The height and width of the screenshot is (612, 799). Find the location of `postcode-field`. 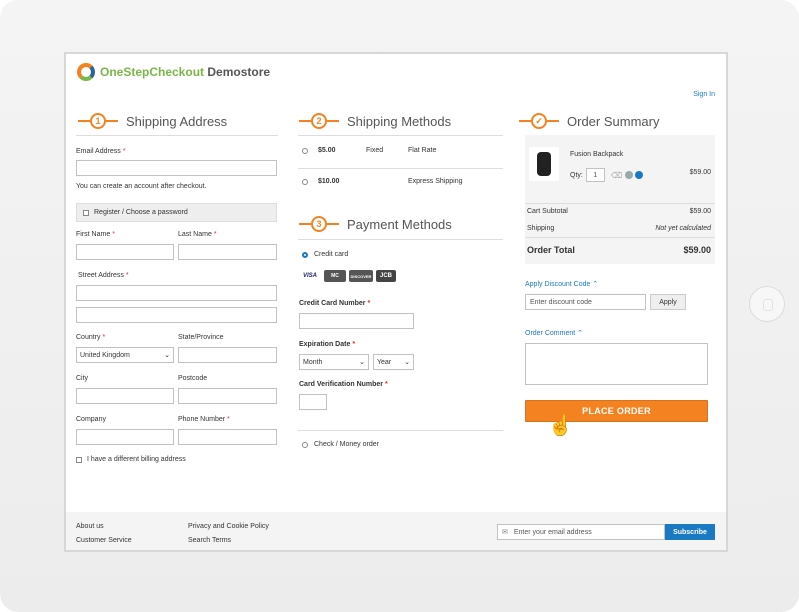

postcode-field is located at coordinates (227, 396).